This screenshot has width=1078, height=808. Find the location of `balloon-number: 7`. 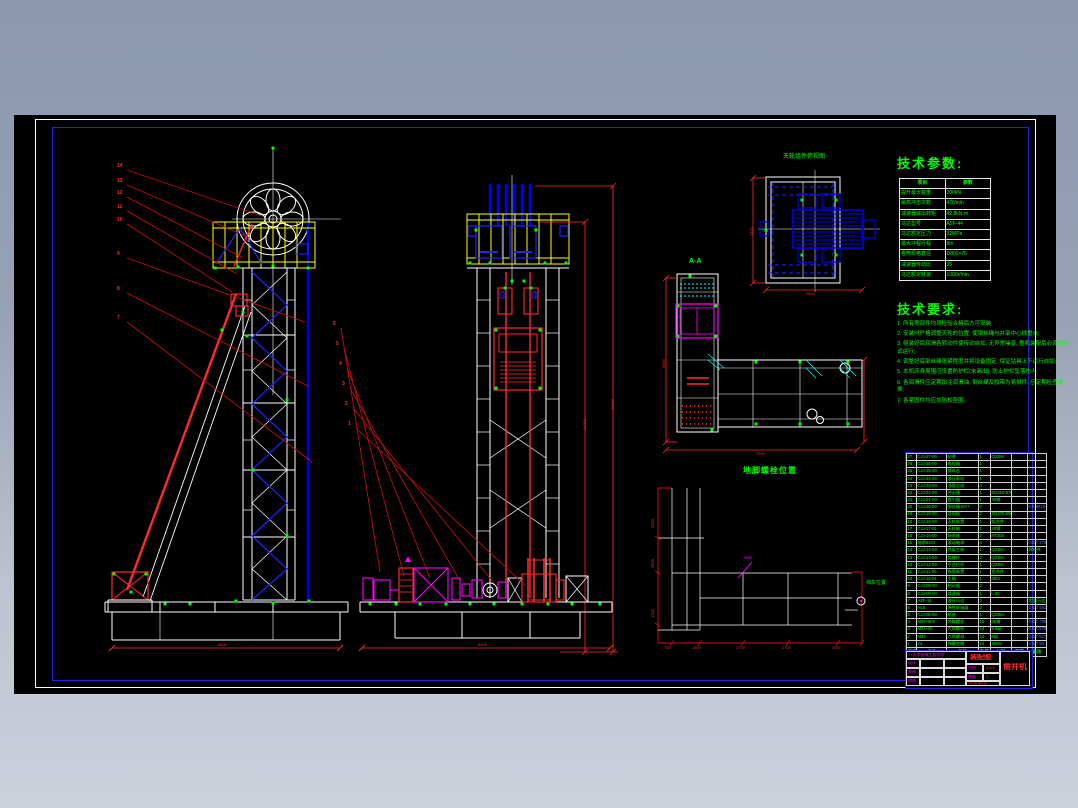

balloon-number: 7 is located at coordinates (118, 318).